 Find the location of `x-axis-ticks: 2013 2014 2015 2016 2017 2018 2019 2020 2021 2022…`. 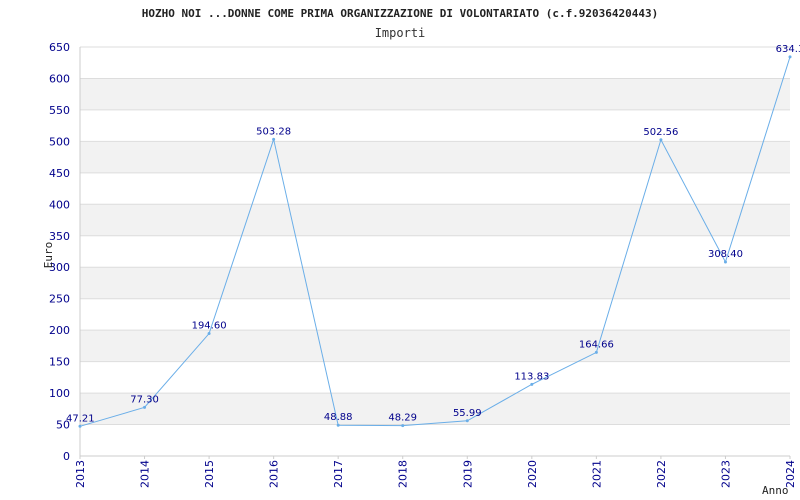

x-axis-ticks: 2013 2014 2015 2016 2017 2018 2019 2020 2021 2022… is located at coordinates (435, 472).